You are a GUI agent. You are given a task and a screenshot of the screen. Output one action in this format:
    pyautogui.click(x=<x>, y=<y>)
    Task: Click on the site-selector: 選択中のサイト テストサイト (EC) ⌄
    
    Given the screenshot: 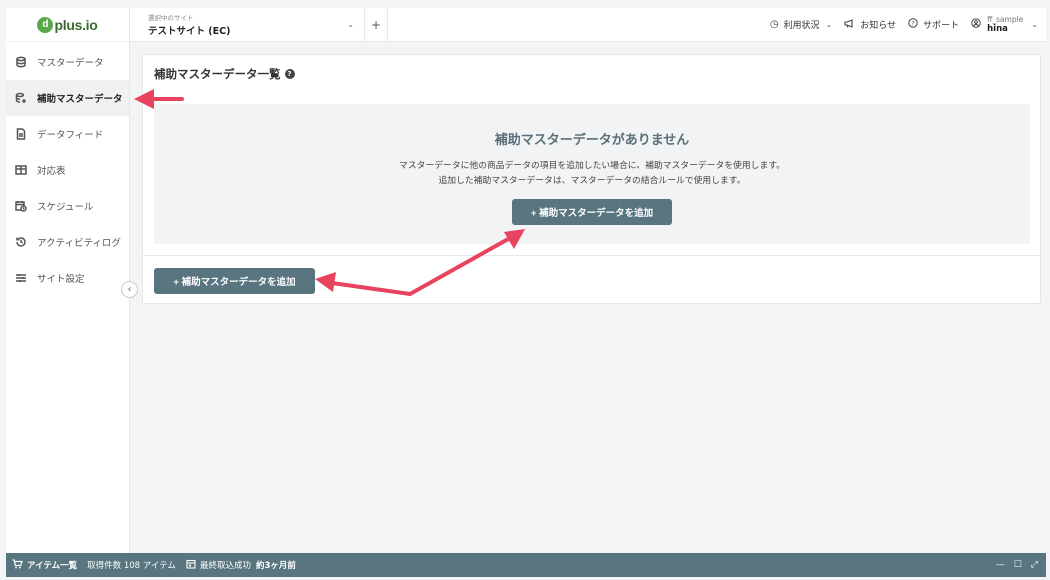 What is the action you would take?
    pyautogui.click(x=247, y=24)
    